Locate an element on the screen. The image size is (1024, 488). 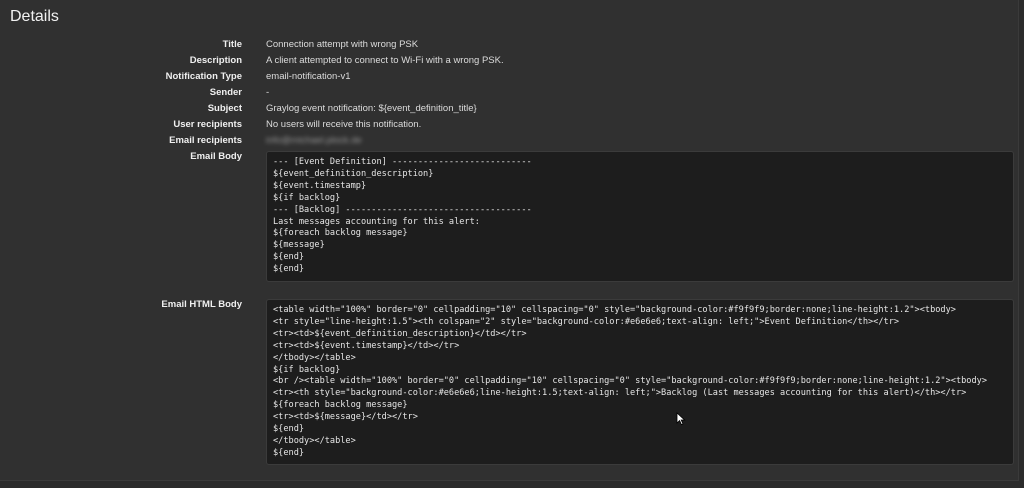
detail-row-title: Title Connection attempt with wrong PSK is located at coordinates (509, 45).